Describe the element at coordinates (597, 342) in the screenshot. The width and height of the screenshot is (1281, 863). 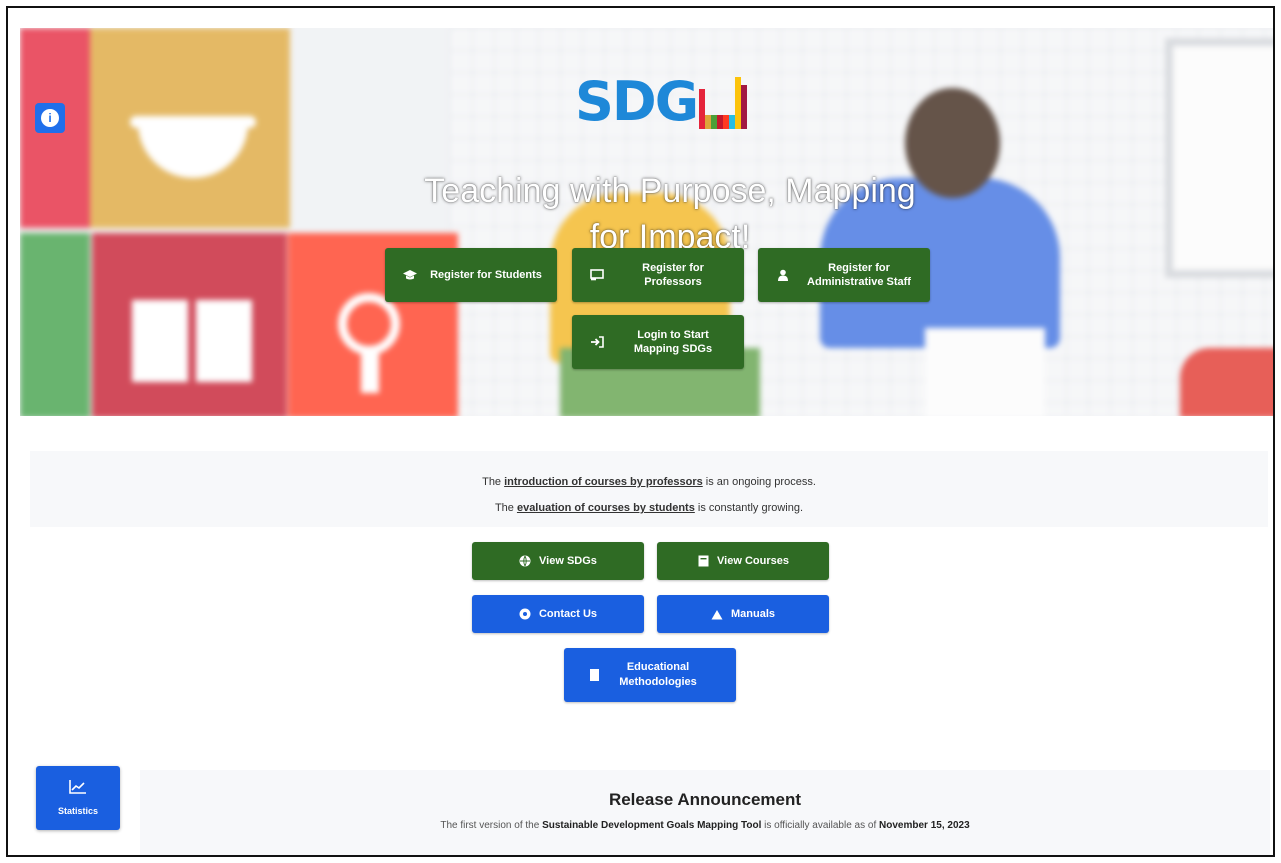
I see `login-icon` at that location.